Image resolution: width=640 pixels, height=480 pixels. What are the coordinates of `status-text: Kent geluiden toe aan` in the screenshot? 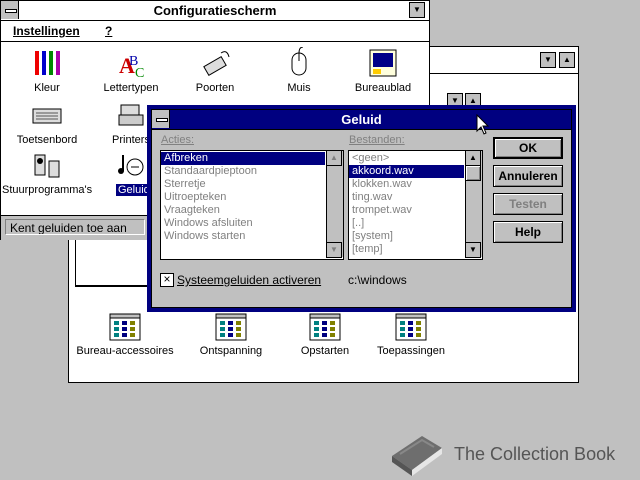 It's located at (68, 228).